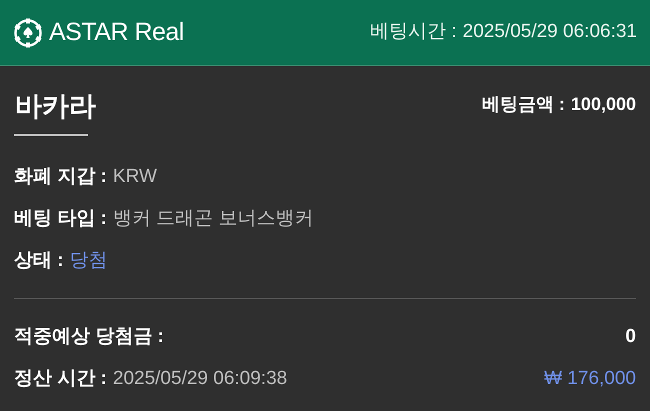  I want to click on settlement-time-label: 정산 시간 :, so click(60, 378).